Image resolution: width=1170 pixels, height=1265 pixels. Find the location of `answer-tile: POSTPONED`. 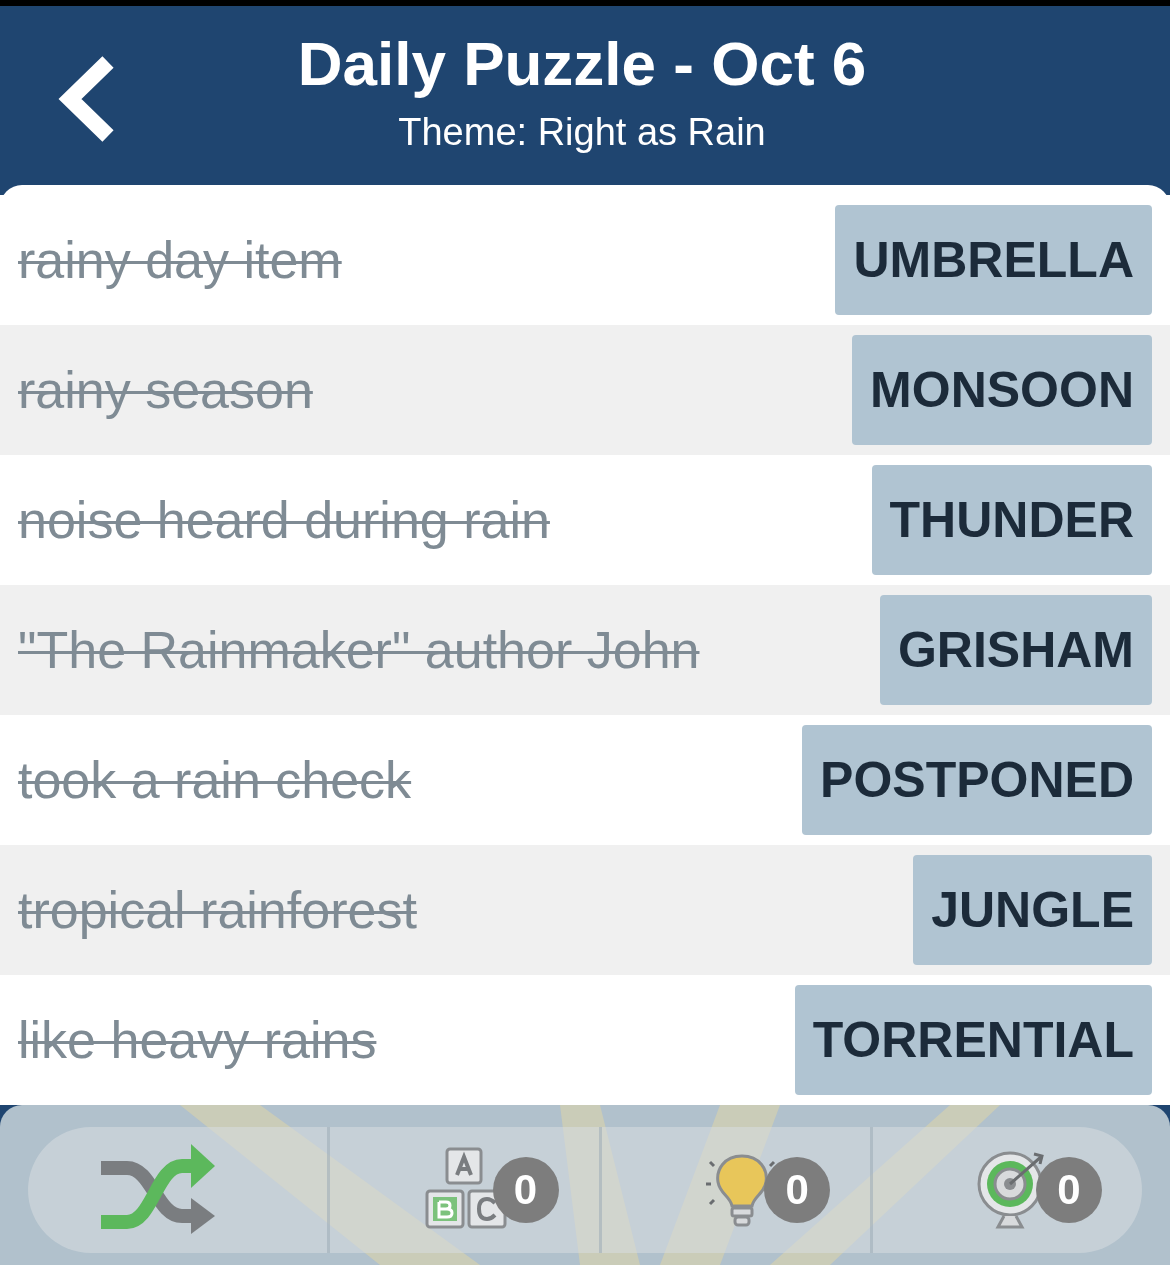

answer-tile: POSTPONED is located at coordinates (977, 780).